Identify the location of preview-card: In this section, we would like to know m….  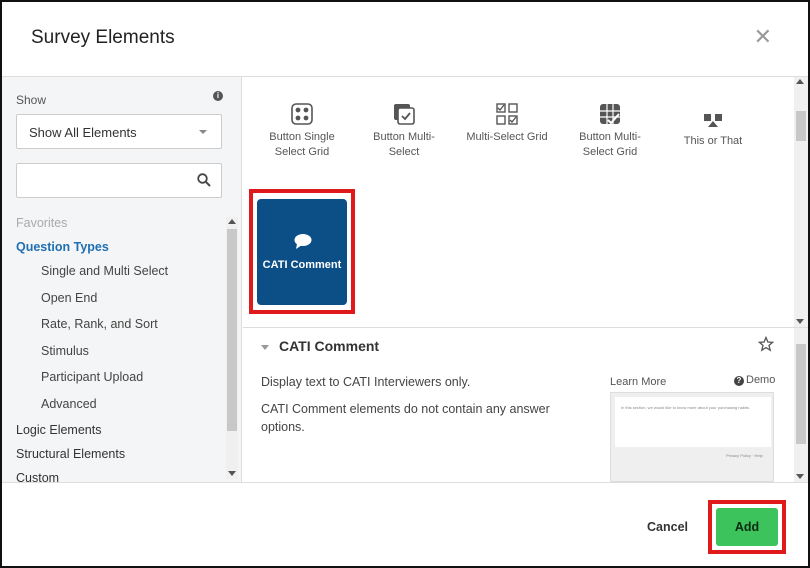
(693, 422).